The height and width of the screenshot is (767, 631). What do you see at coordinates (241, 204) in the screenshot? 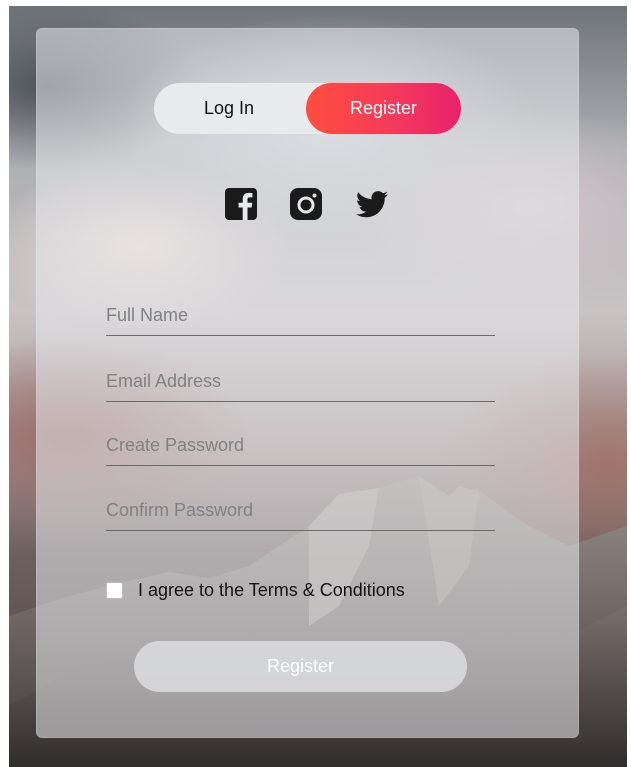
I see `facebook-icon` at bounding box center [241, 204].